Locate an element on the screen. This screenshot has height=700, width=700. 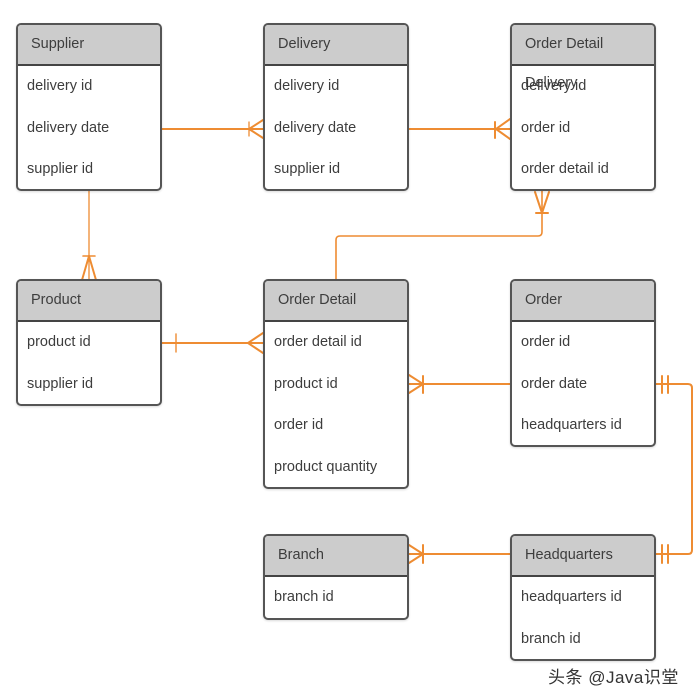
entity-product: Product product id supplier id is located at coordinates (89, 342).